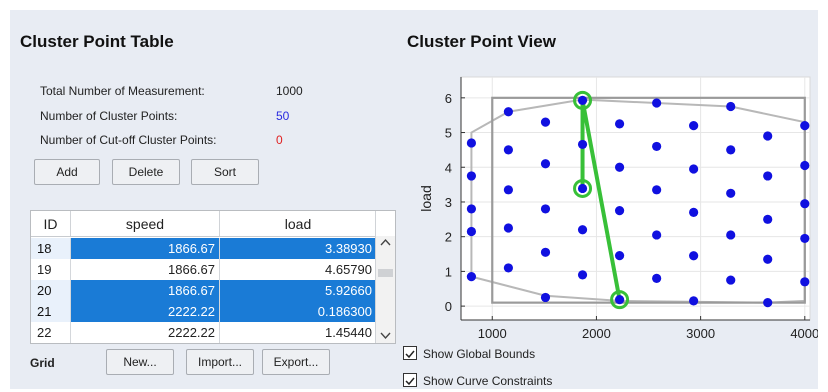 Image resolution: width=828 pixels, height=392 pixels. I want to click on x-tick-label: 1000, so click(492, 333).